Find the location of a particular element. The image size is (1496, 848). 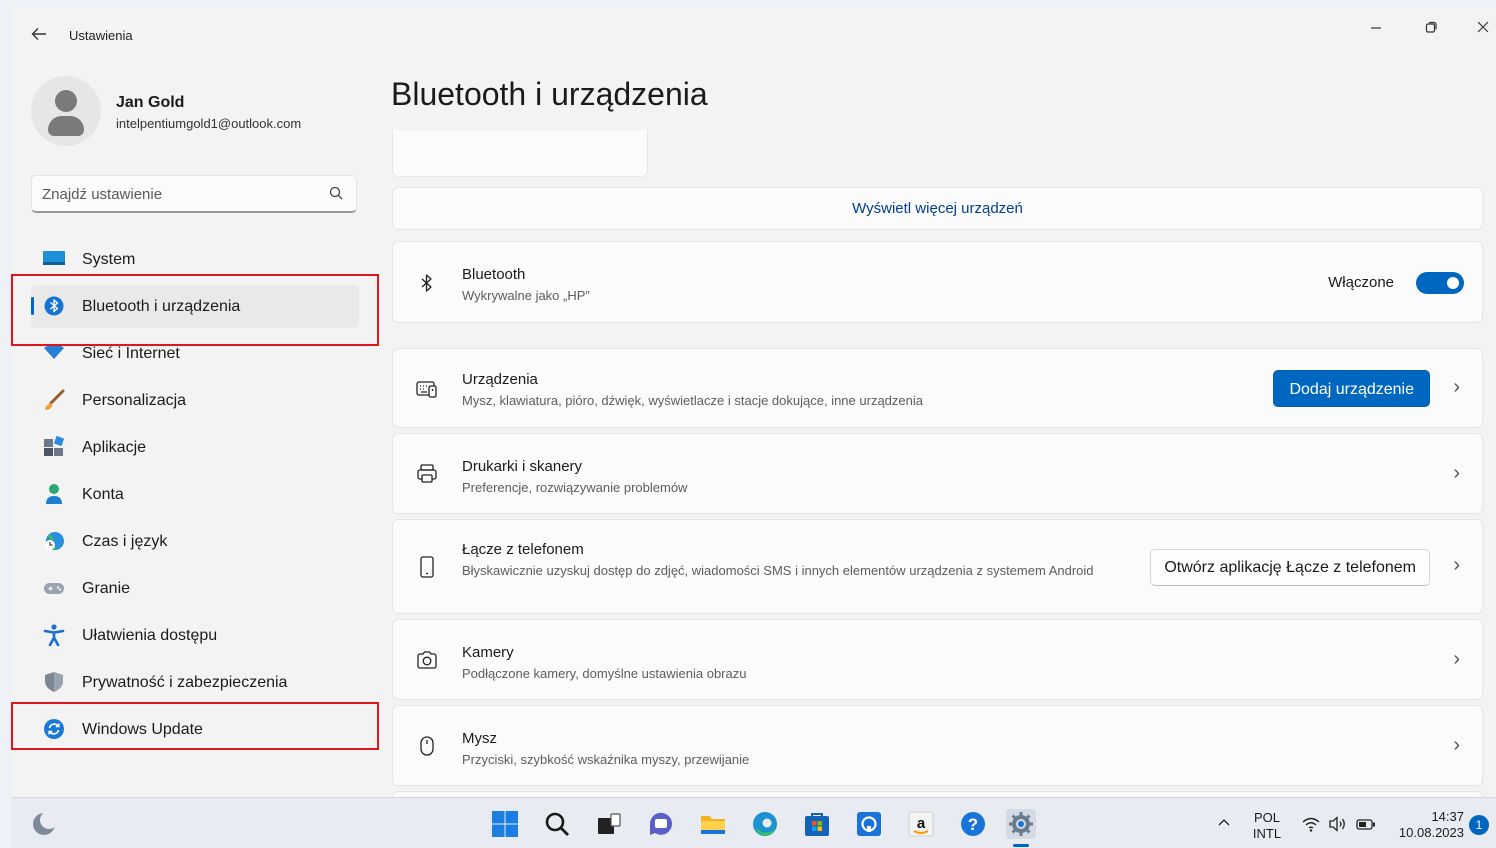

keyboard-layout: INTL is located at coordinates (1267, 833).